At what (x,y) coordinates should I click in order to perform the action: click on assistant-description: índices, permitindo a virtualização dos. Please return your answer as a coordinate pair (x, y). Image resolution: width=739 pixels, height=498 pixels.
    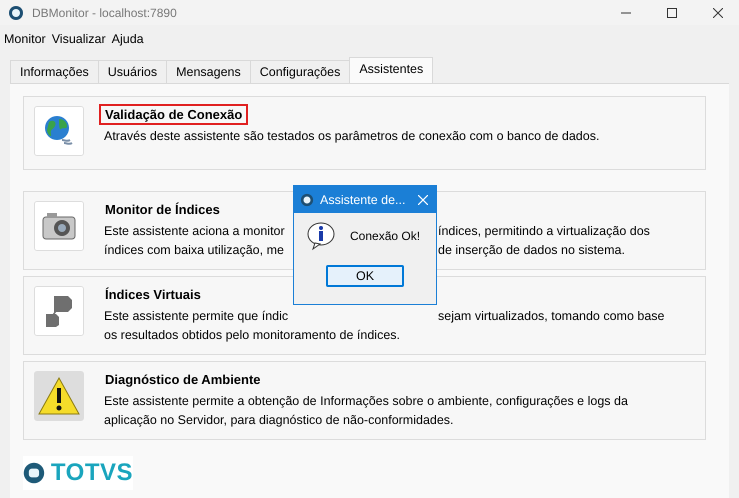
    Looking at the image, I should click on (544, 231).